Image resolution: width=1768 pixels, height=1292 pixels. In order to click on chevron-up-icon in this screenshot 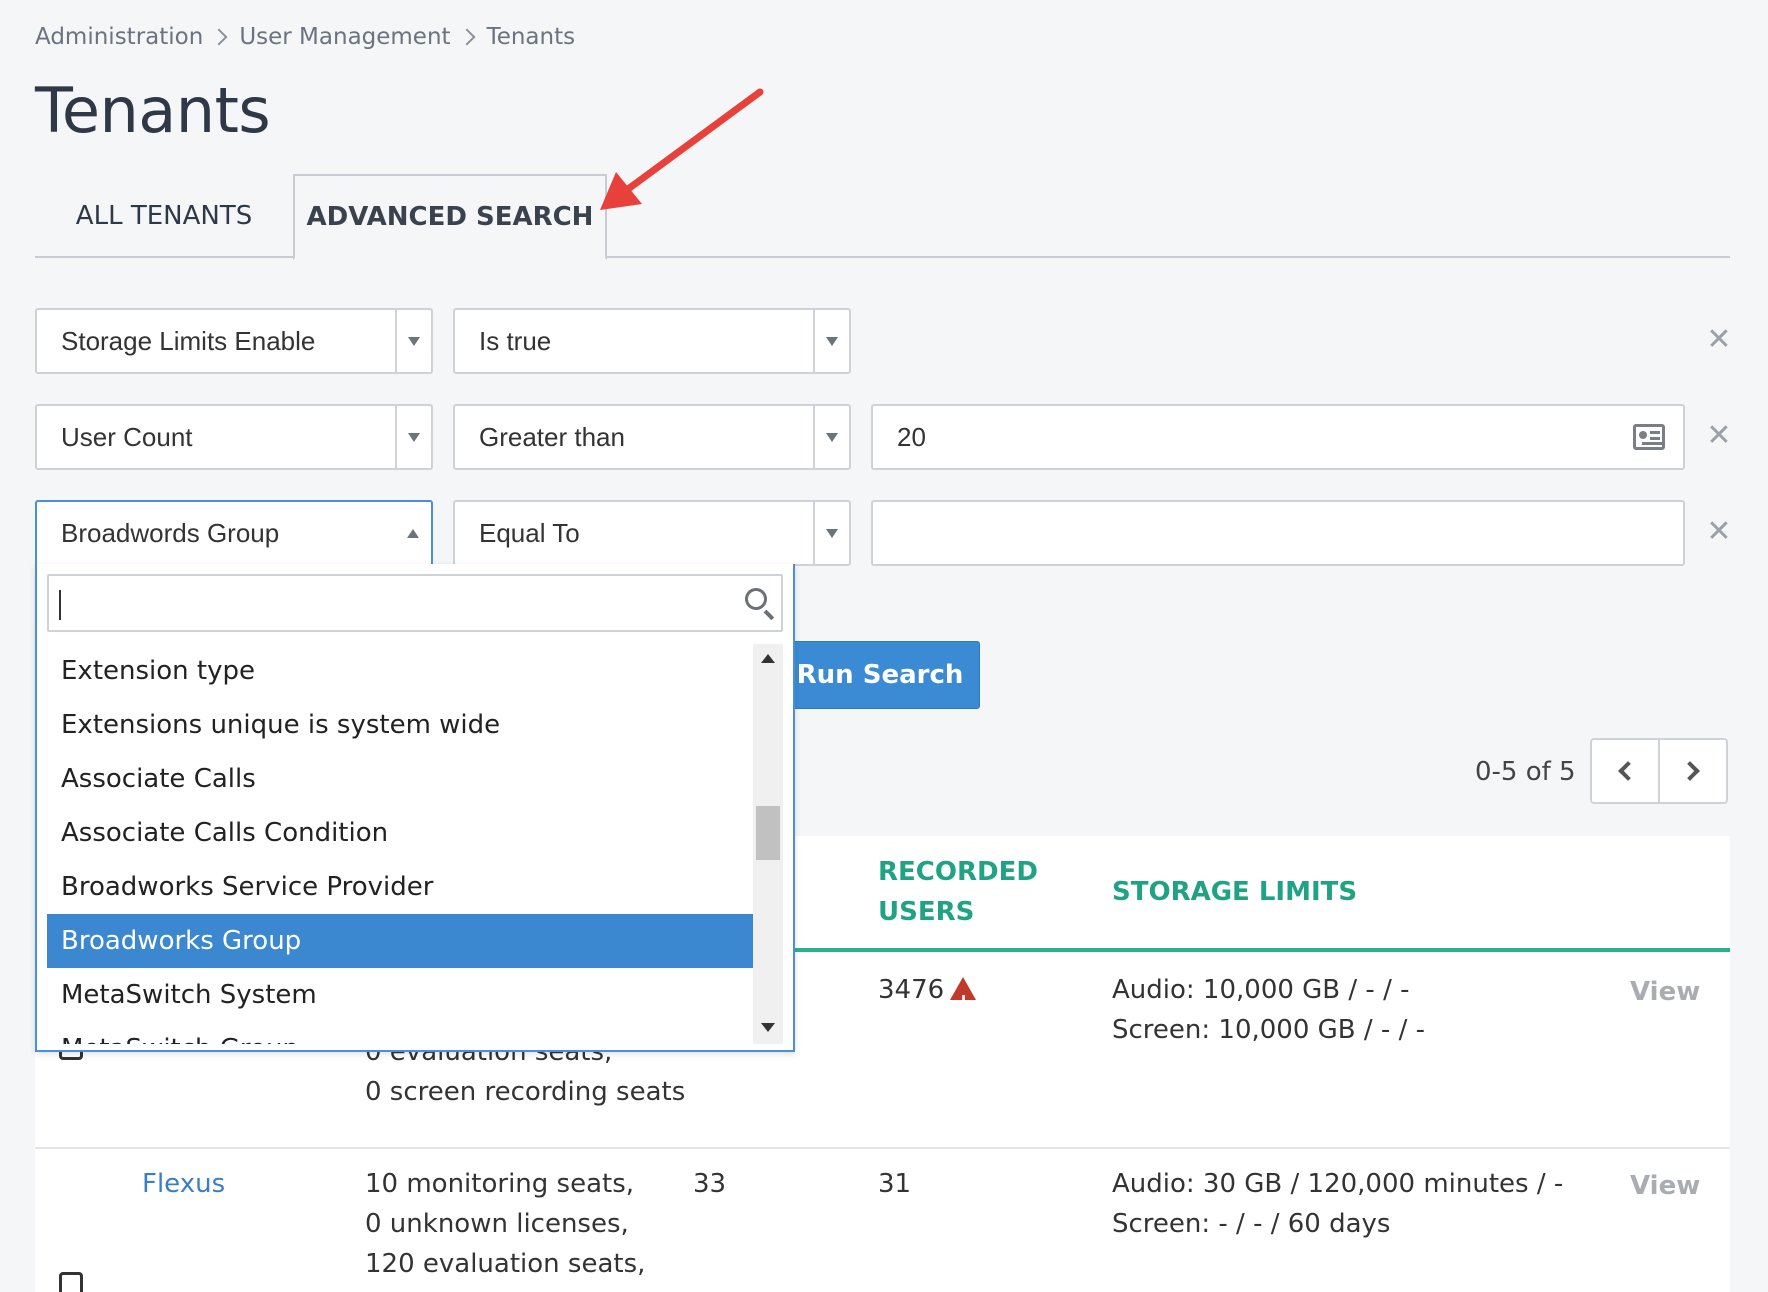, I will do `click(413, 533)`.